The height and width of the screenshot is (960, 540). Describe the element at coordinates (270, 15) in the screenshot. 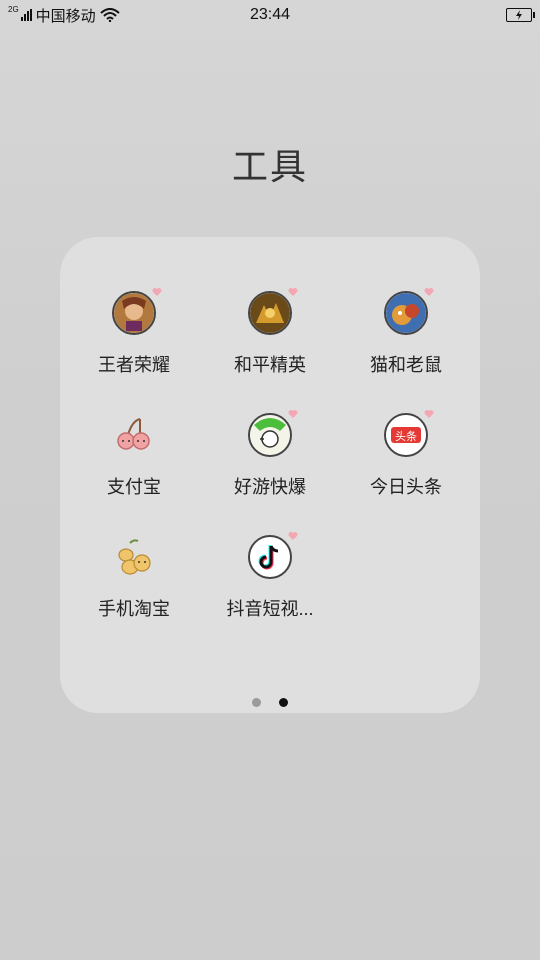

I see `status-bar: 2G 中国移动 23:44` at that location.